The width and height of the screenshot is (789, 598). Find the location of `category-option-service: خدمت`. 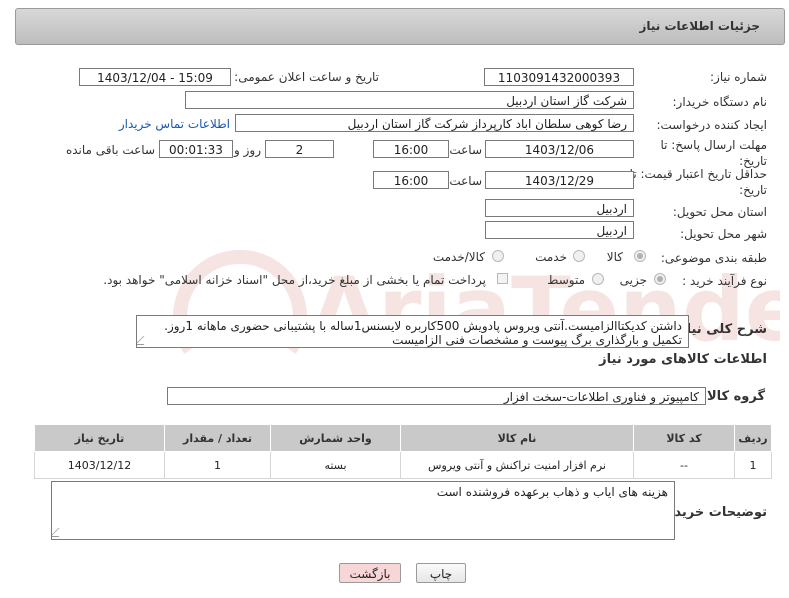

category-option-service: خدمت is located at coordinates (551, 257).